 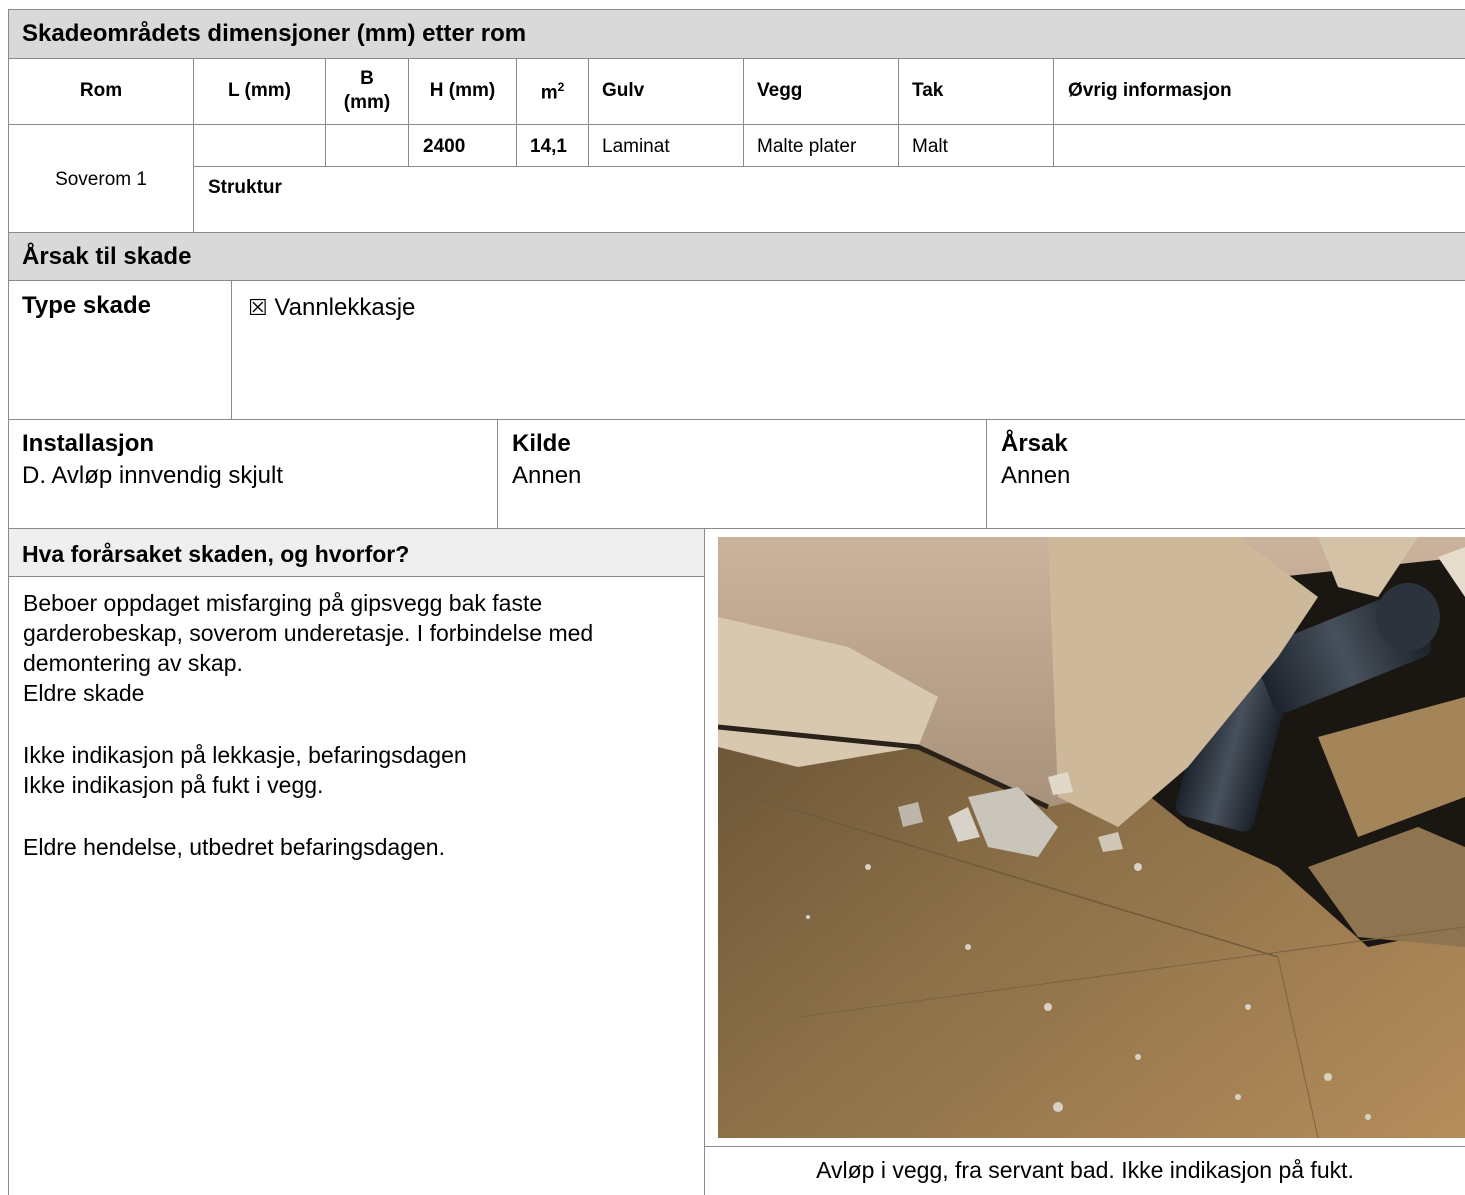 What do you see at coordinates (541, 443) in the screenshot?
I see `kilde-label: Kilde` at bounding box center [541, 443].